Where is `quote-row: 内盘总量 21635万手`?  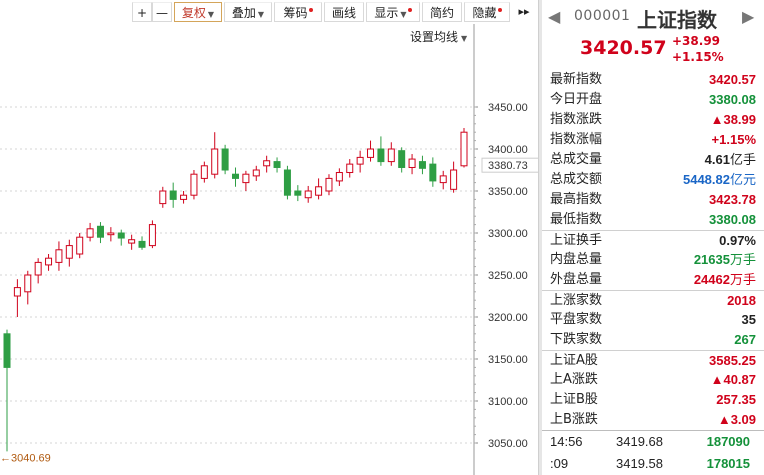
quote-row: 内盘总量 21635万手 is located at coordinates (653, 260).